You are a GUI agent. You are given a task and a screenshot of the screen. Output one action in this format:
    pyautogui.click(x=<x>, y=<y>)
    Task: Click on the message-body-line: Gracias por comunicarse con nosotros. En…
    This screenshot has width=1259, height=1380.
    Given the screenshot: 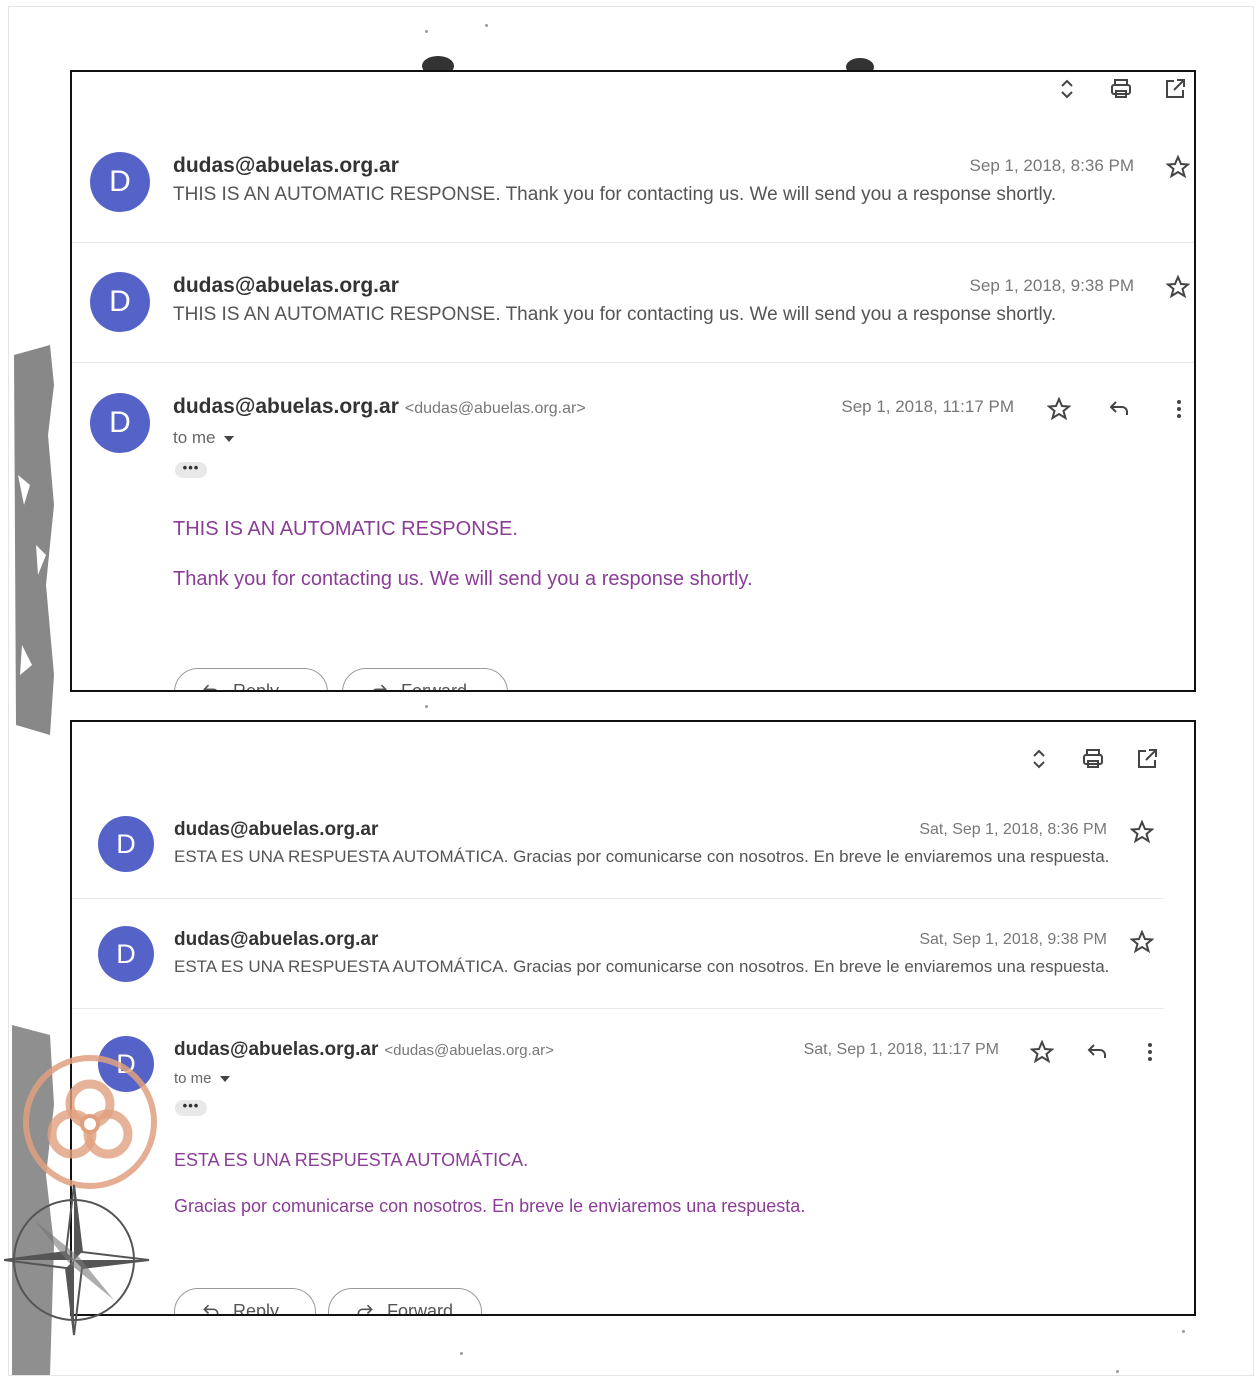 What is the action you would take?
    pyautogui.click(x=490, y=1206)
    